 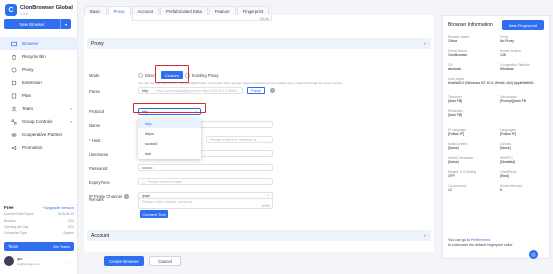 I want to click on mode-option-existing-proxy: Existing Proxy, so click(x=202, y=75).